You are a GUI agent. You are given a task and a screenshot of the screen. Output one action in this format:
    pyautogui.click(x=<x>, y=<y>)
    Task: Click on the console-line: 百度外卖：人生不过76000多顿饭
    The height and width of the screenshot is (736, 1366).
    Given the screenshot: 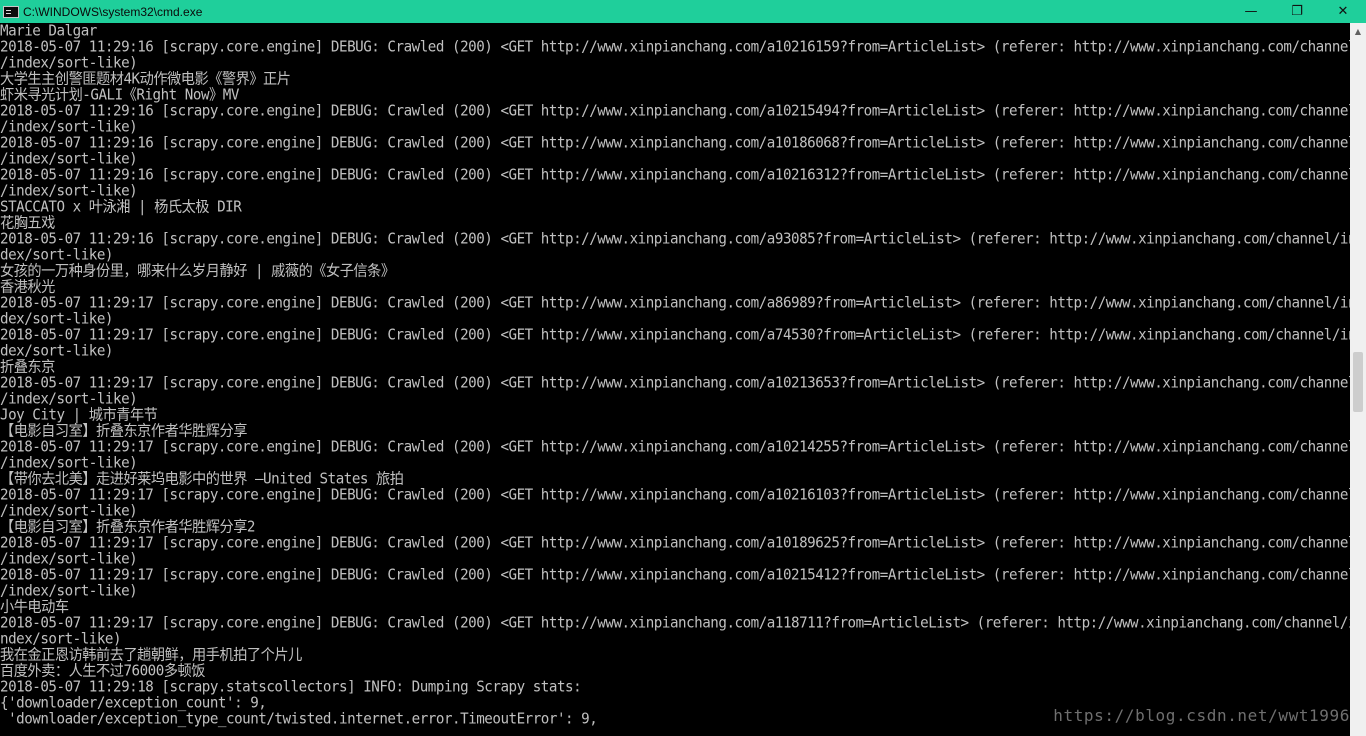 What is the action you would take?
    pyautogui.click(x=102, y=671)
    